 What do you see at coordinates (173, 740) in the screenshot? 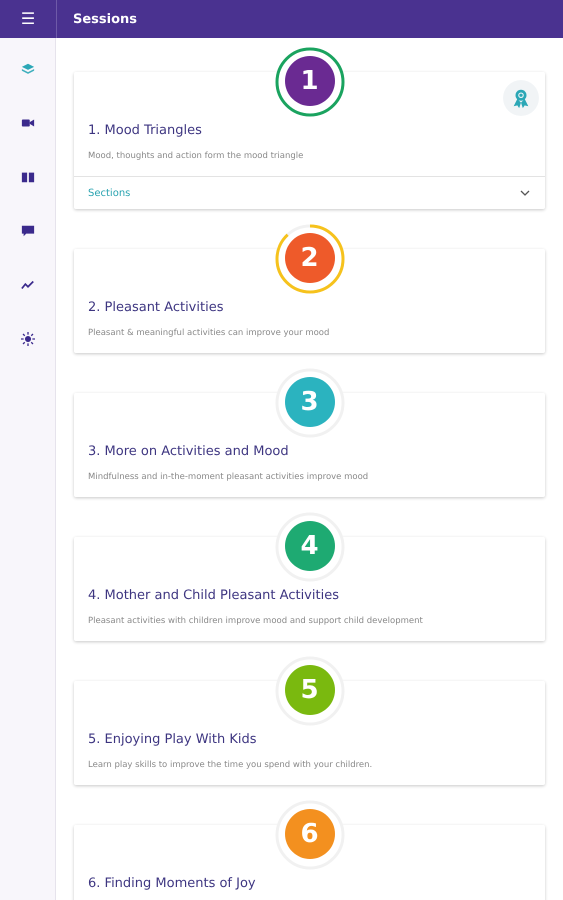
I see `session-title: 5. Enjoying Play With Kids` at bounding box center [173, 740].